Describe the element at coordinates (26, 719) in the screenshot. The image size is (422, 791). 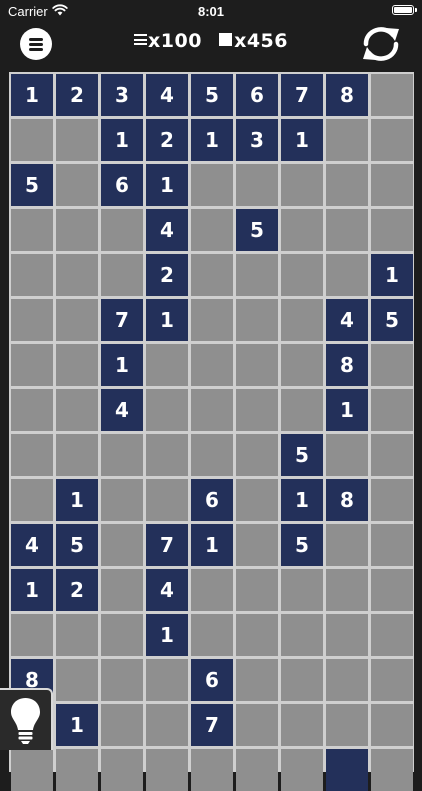
I see `hint-button` at that location.